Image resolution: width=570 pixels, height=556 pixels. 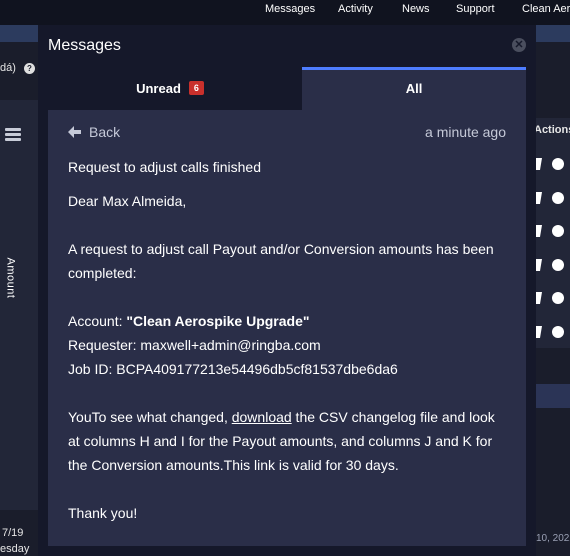 What do you see at coordinates (15, 549) in the screenshot?
I see `day-fragment: esday` at bounding box center [15, 549].